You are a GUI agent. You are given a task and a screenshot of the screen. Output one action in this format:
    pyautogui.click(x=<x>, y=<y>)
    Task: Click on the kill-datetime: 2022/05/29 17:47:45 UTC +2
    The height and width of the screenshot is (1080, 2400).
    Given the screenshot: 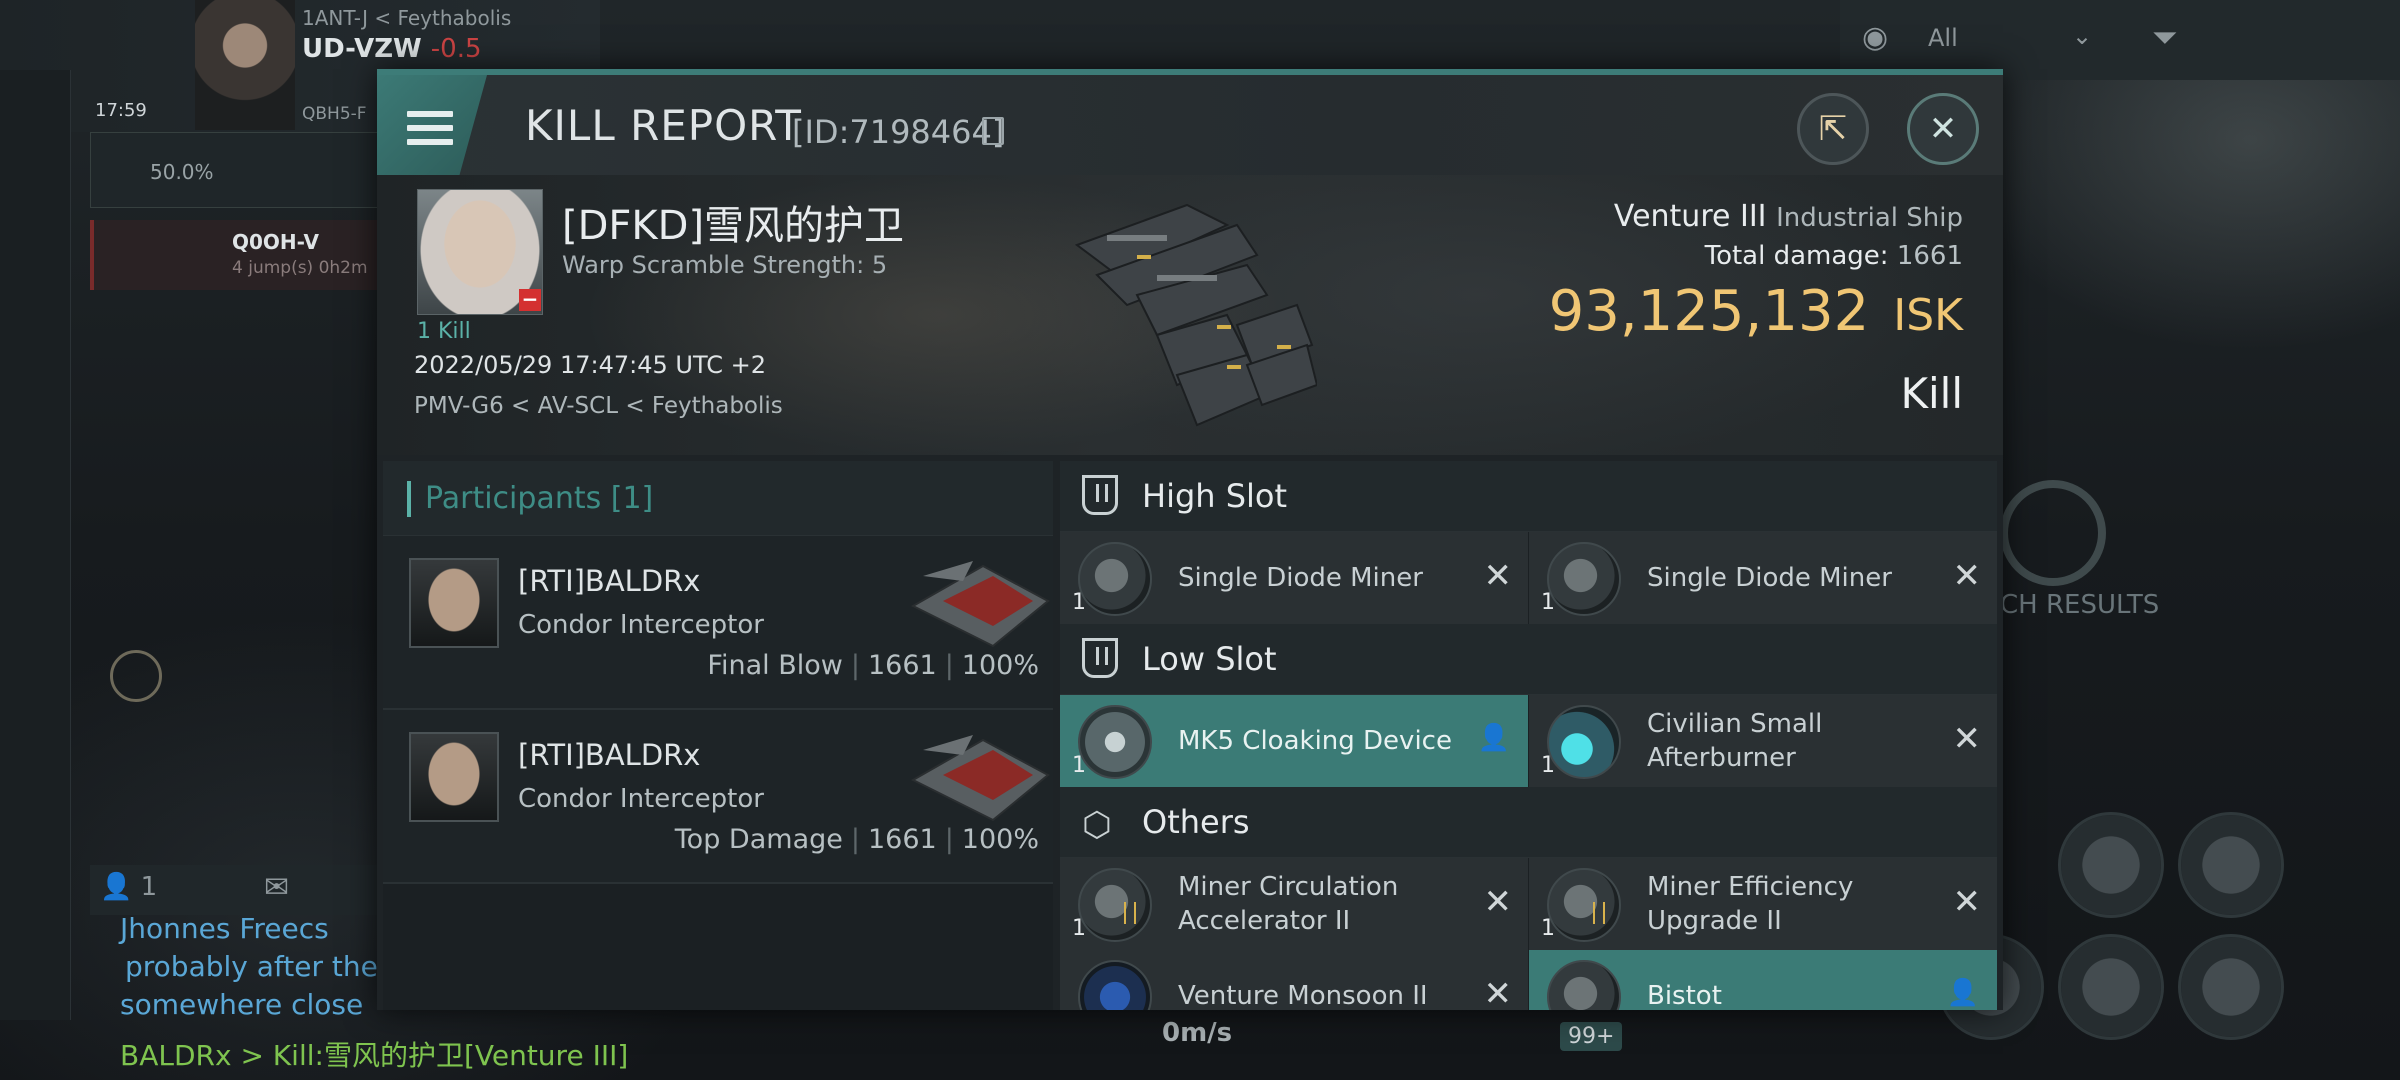 What is the action you would take?
    pyautogui.click(x=590, y=365)
    